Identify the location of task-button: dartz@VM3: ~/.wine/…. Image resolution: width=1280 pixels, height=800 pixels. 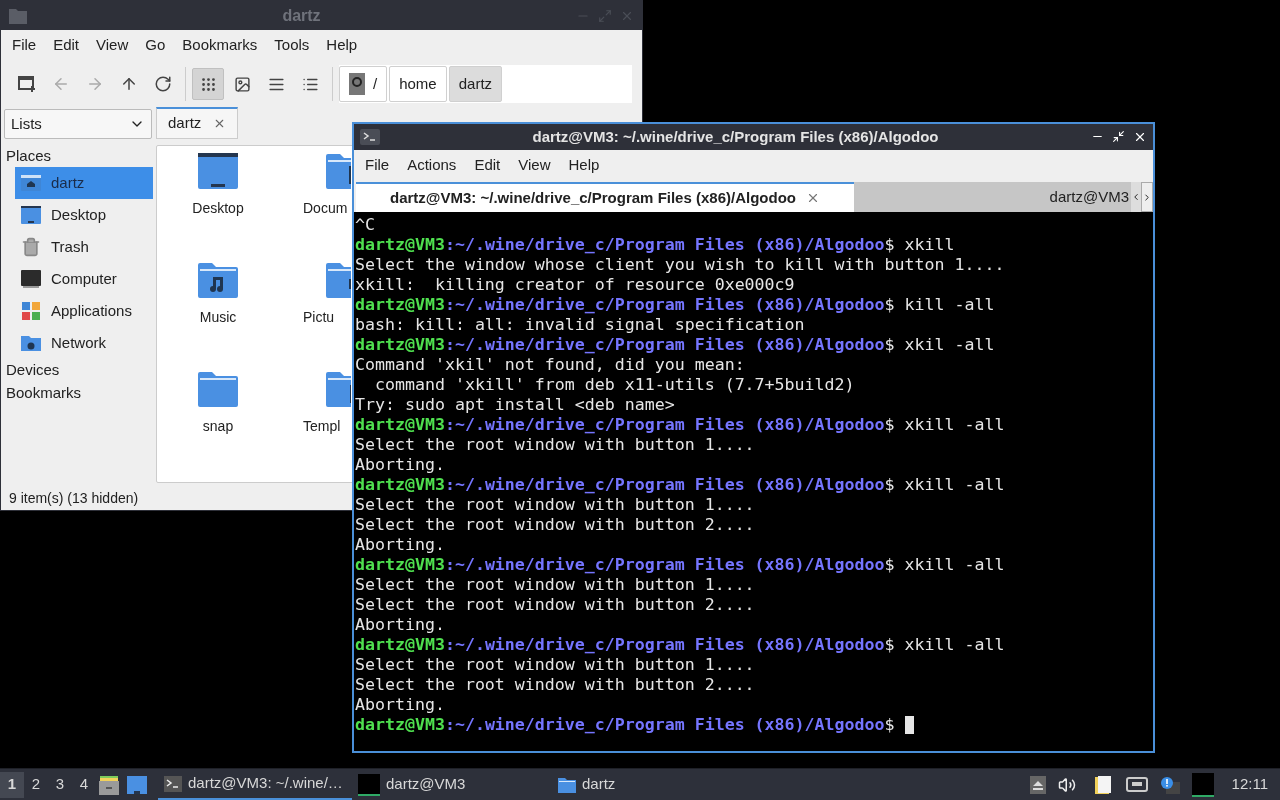
(255, 784).